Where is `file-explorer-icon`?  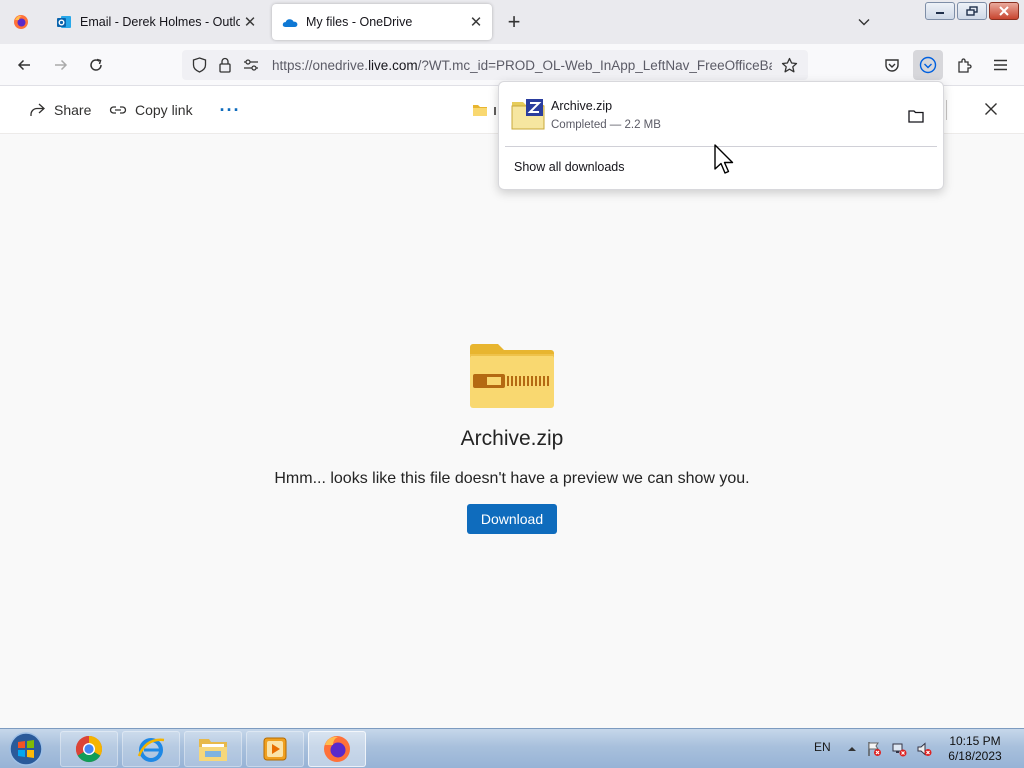
file-explorer-icon is located at coordinates (213, 750).